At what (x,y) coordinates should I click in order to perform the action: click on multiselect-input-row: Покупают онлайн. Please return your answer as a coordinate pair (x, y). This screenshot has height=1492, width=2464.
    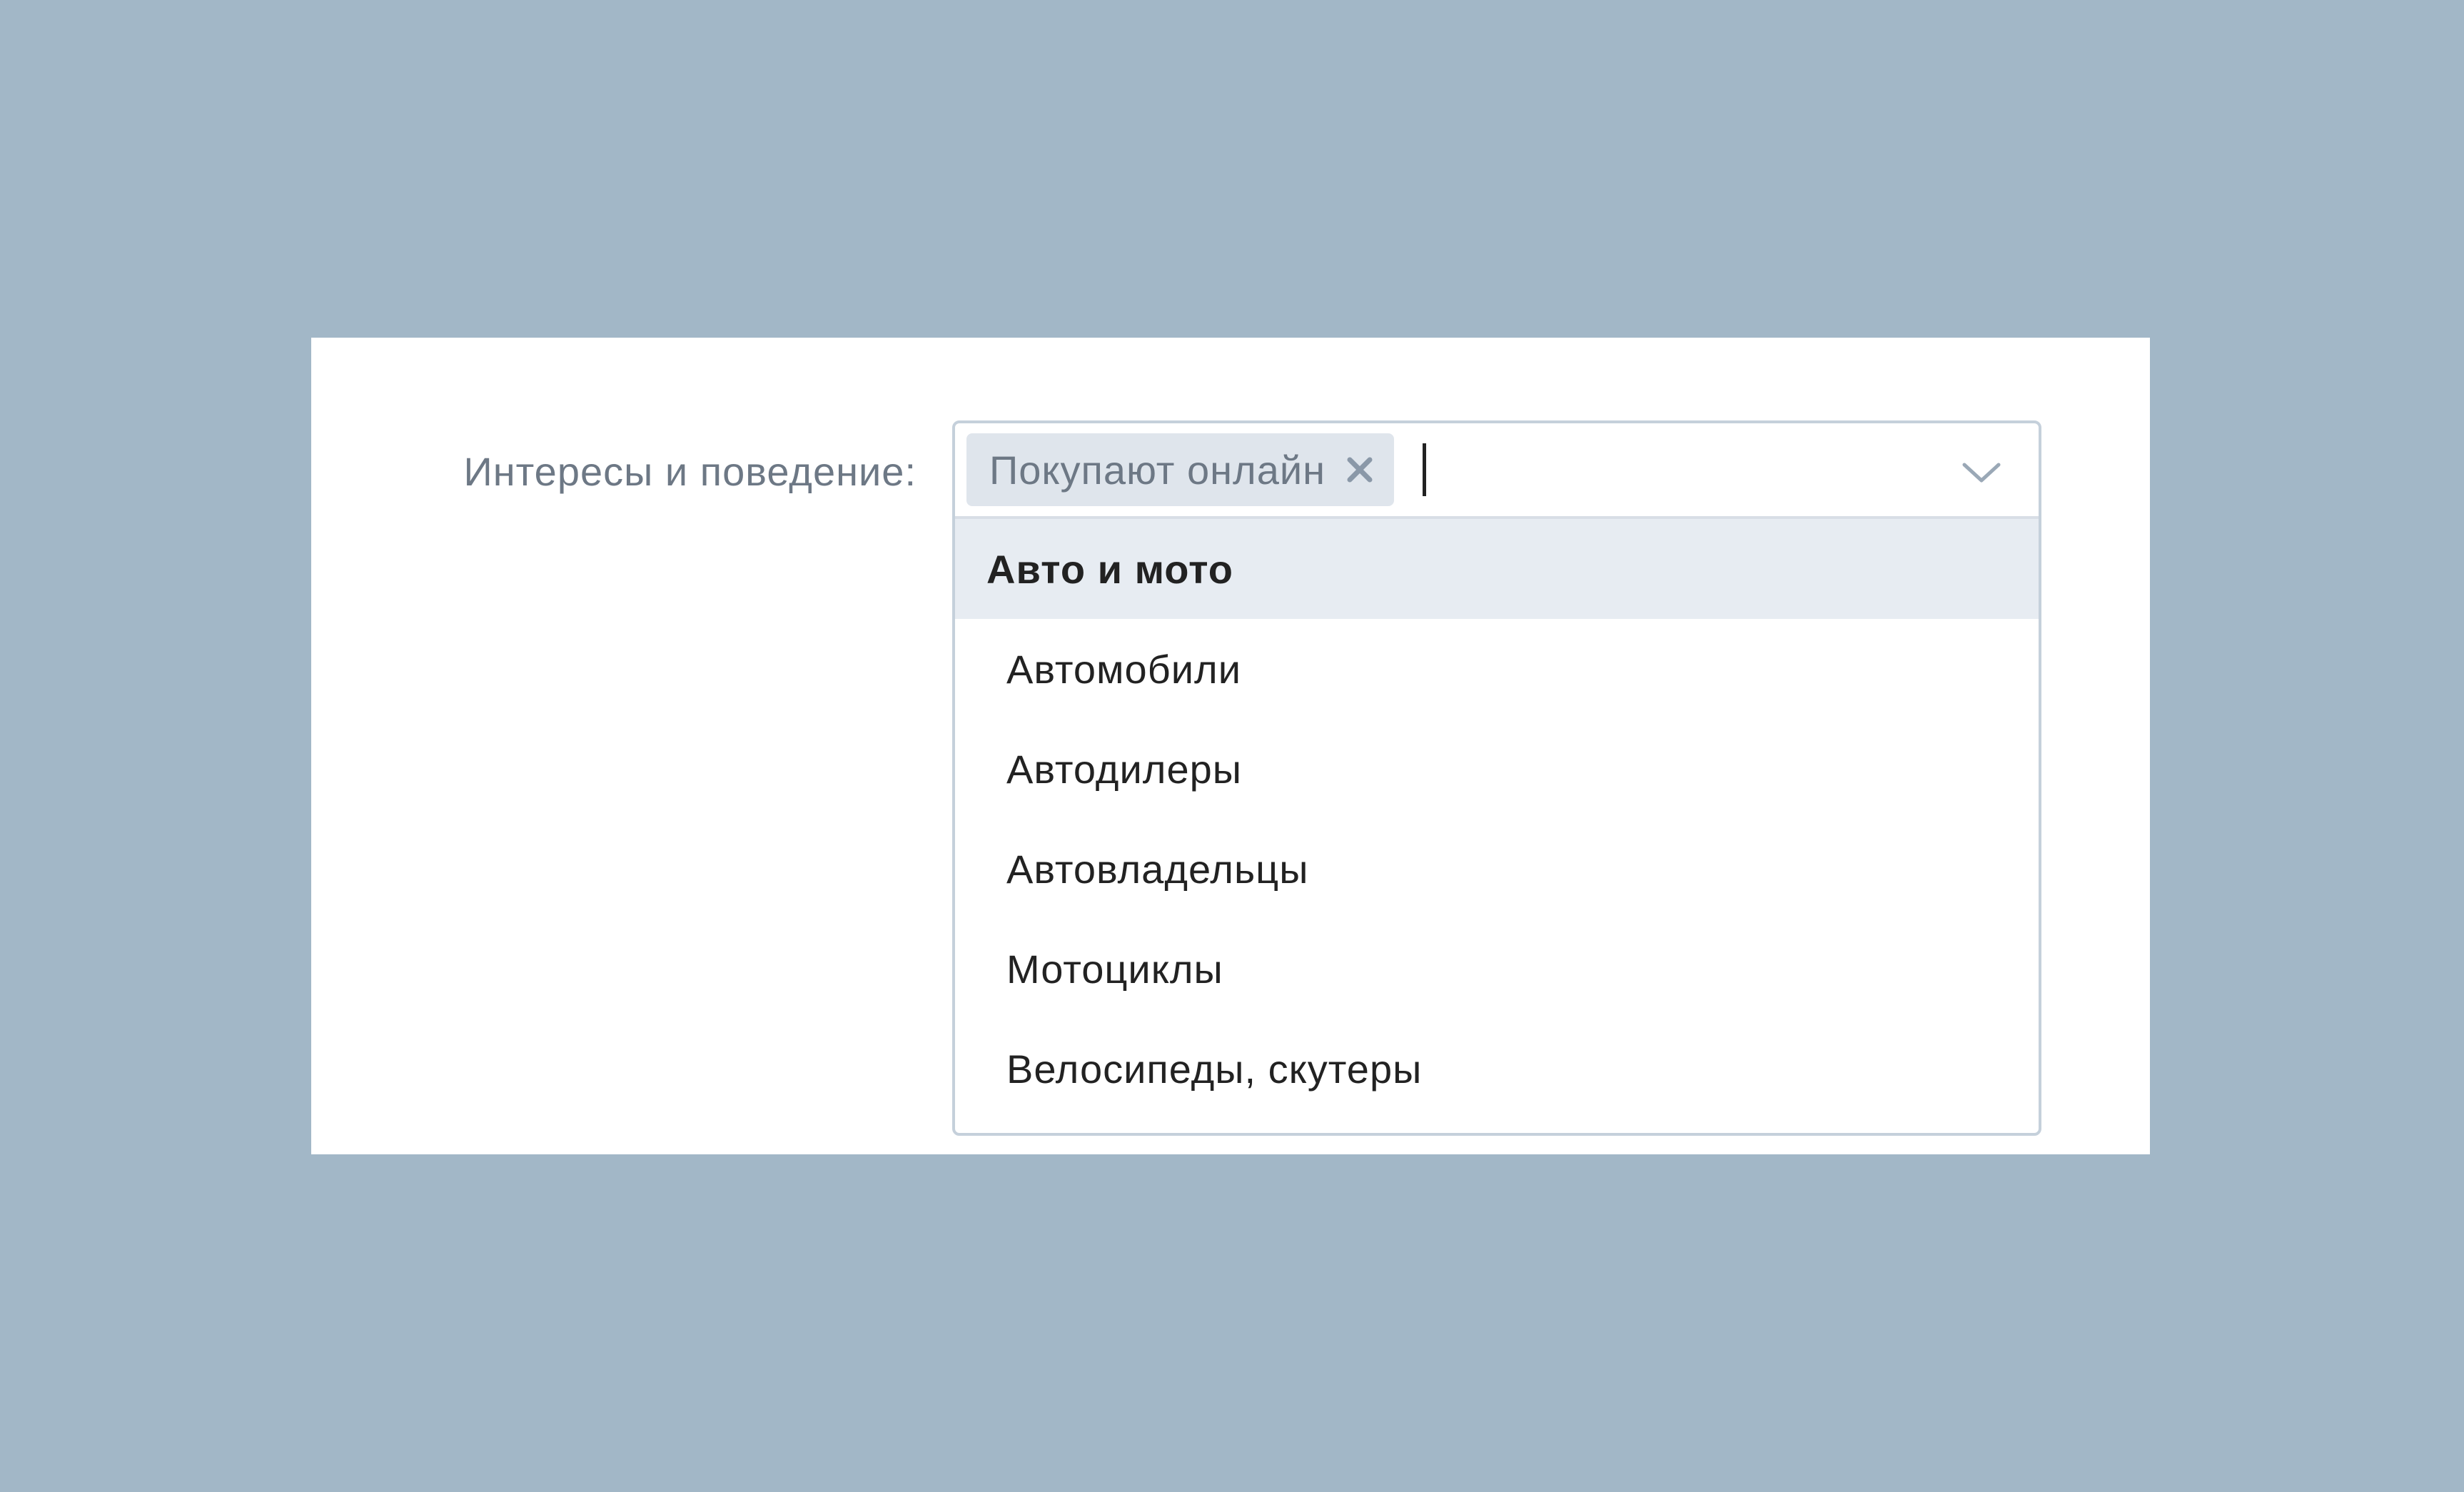
    Looking at the image, I should click on (1497, 471).